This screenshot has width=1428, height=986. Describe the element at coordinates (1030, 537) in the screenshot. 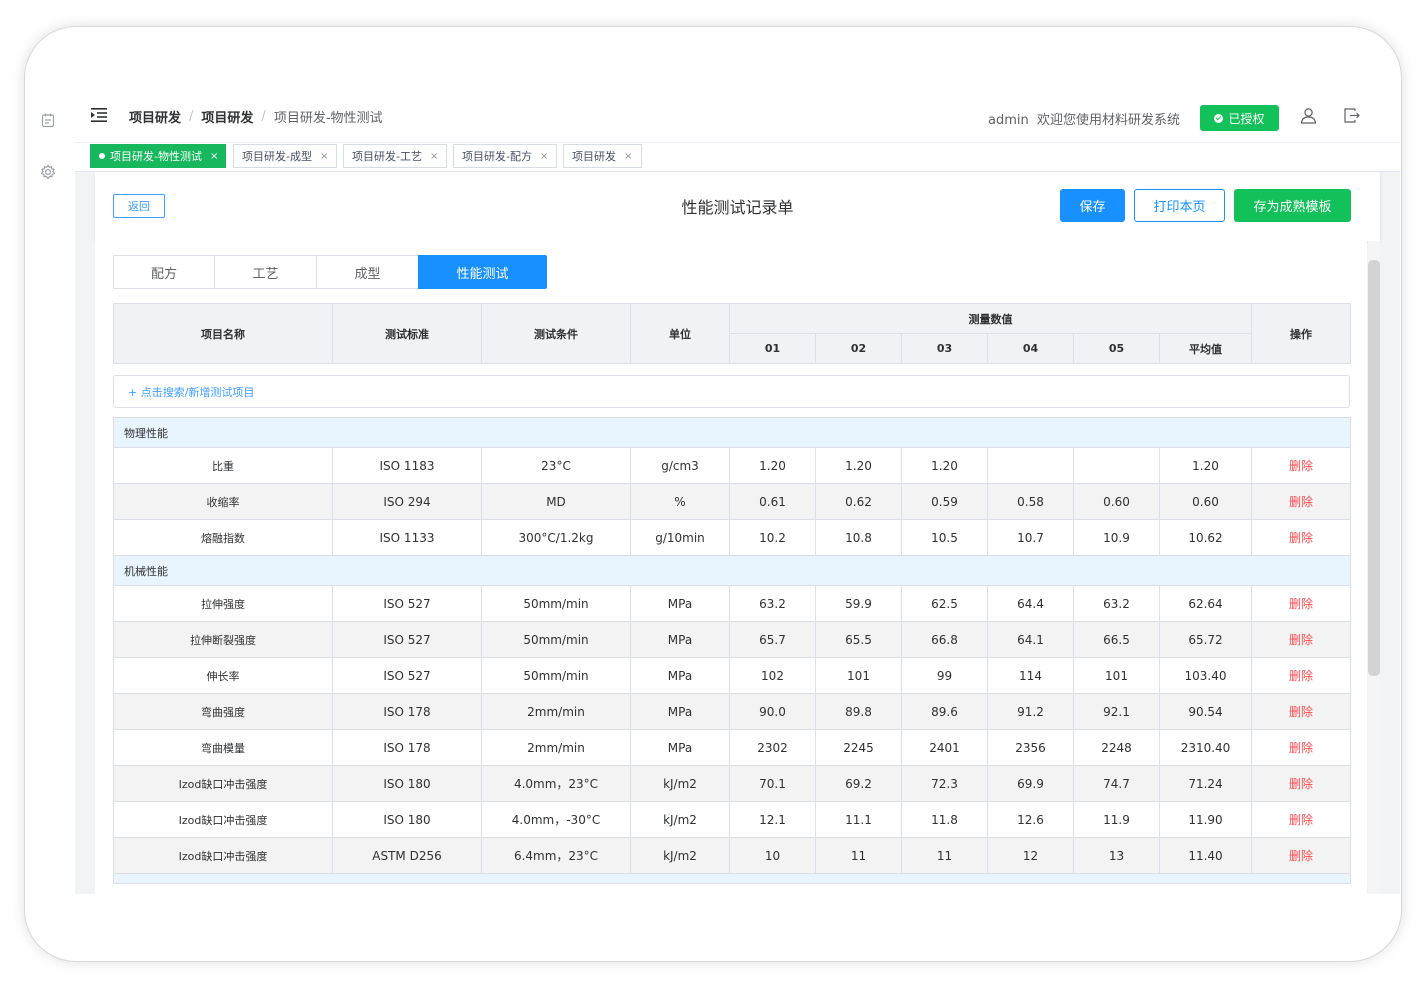

I see `cell-measurement: 10.7` at that location.